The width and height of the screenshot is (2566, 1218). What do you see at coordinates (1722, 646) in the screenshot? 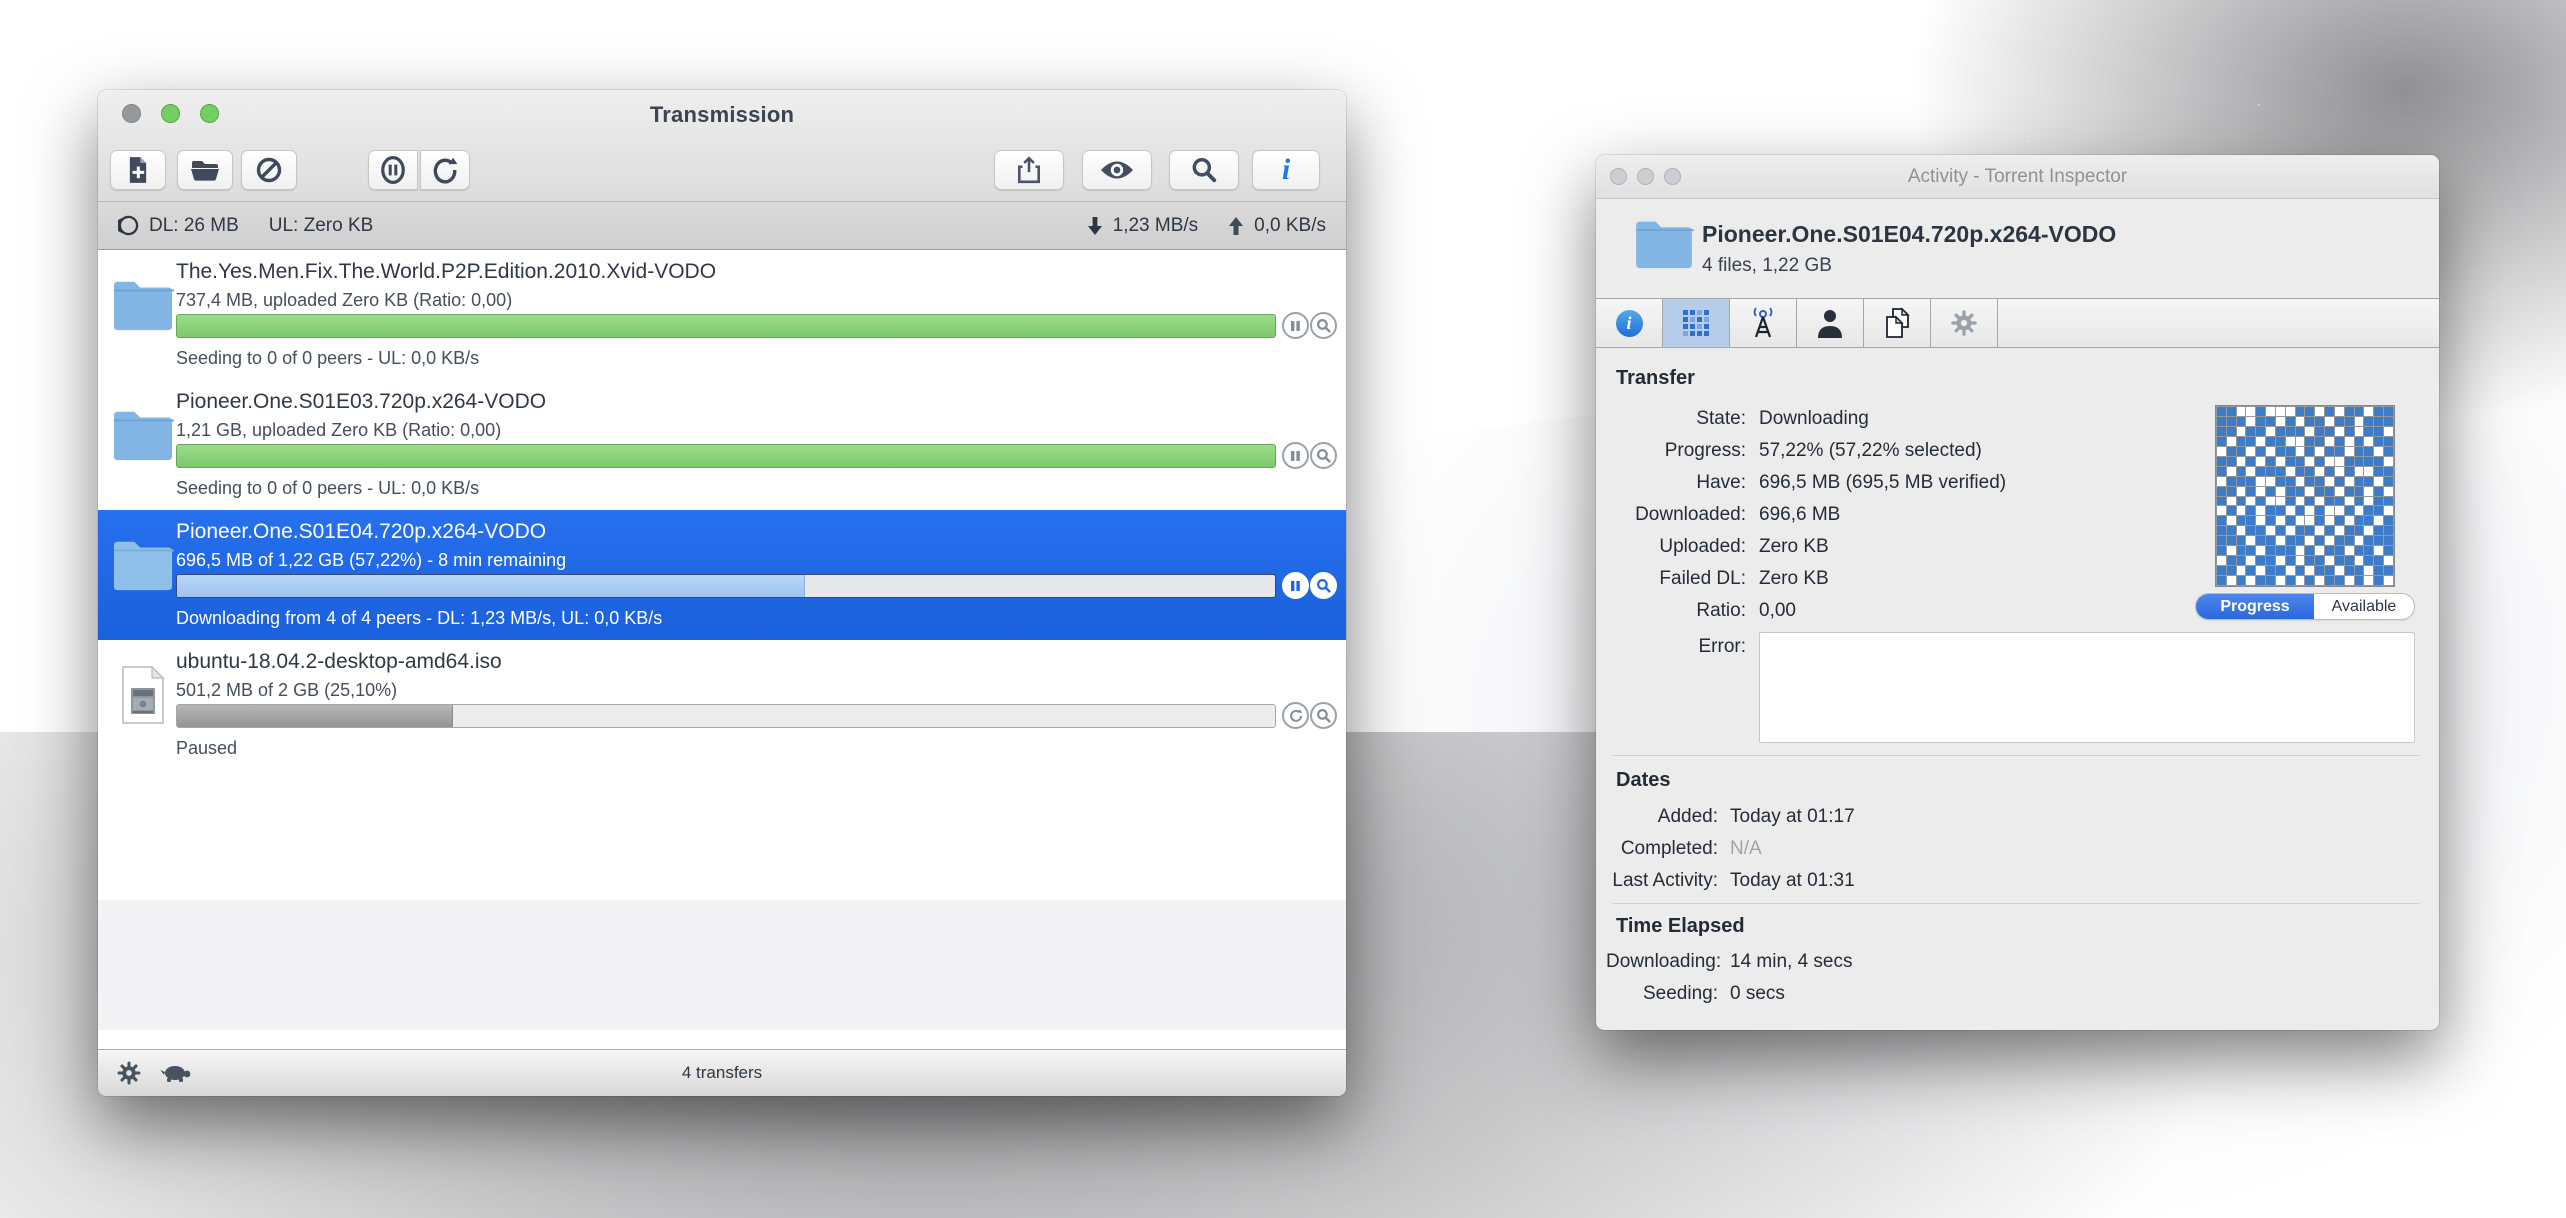
I see `error-label: Error:` at bounding box center [1722, 646].